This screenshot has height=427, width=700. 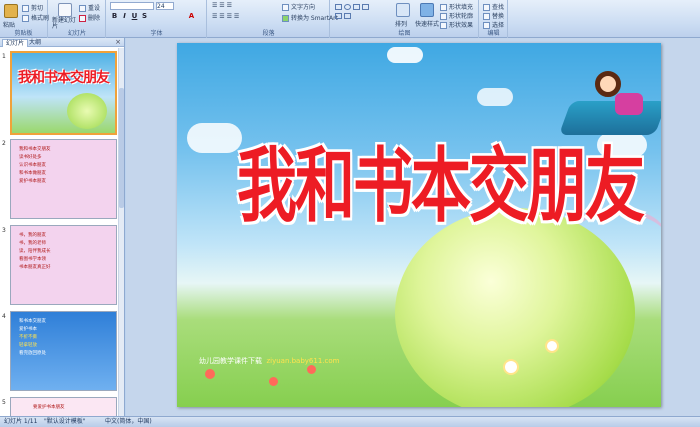 I want to click on thumbnail-line: 轻拿轻放, so click(x=28, y=345).